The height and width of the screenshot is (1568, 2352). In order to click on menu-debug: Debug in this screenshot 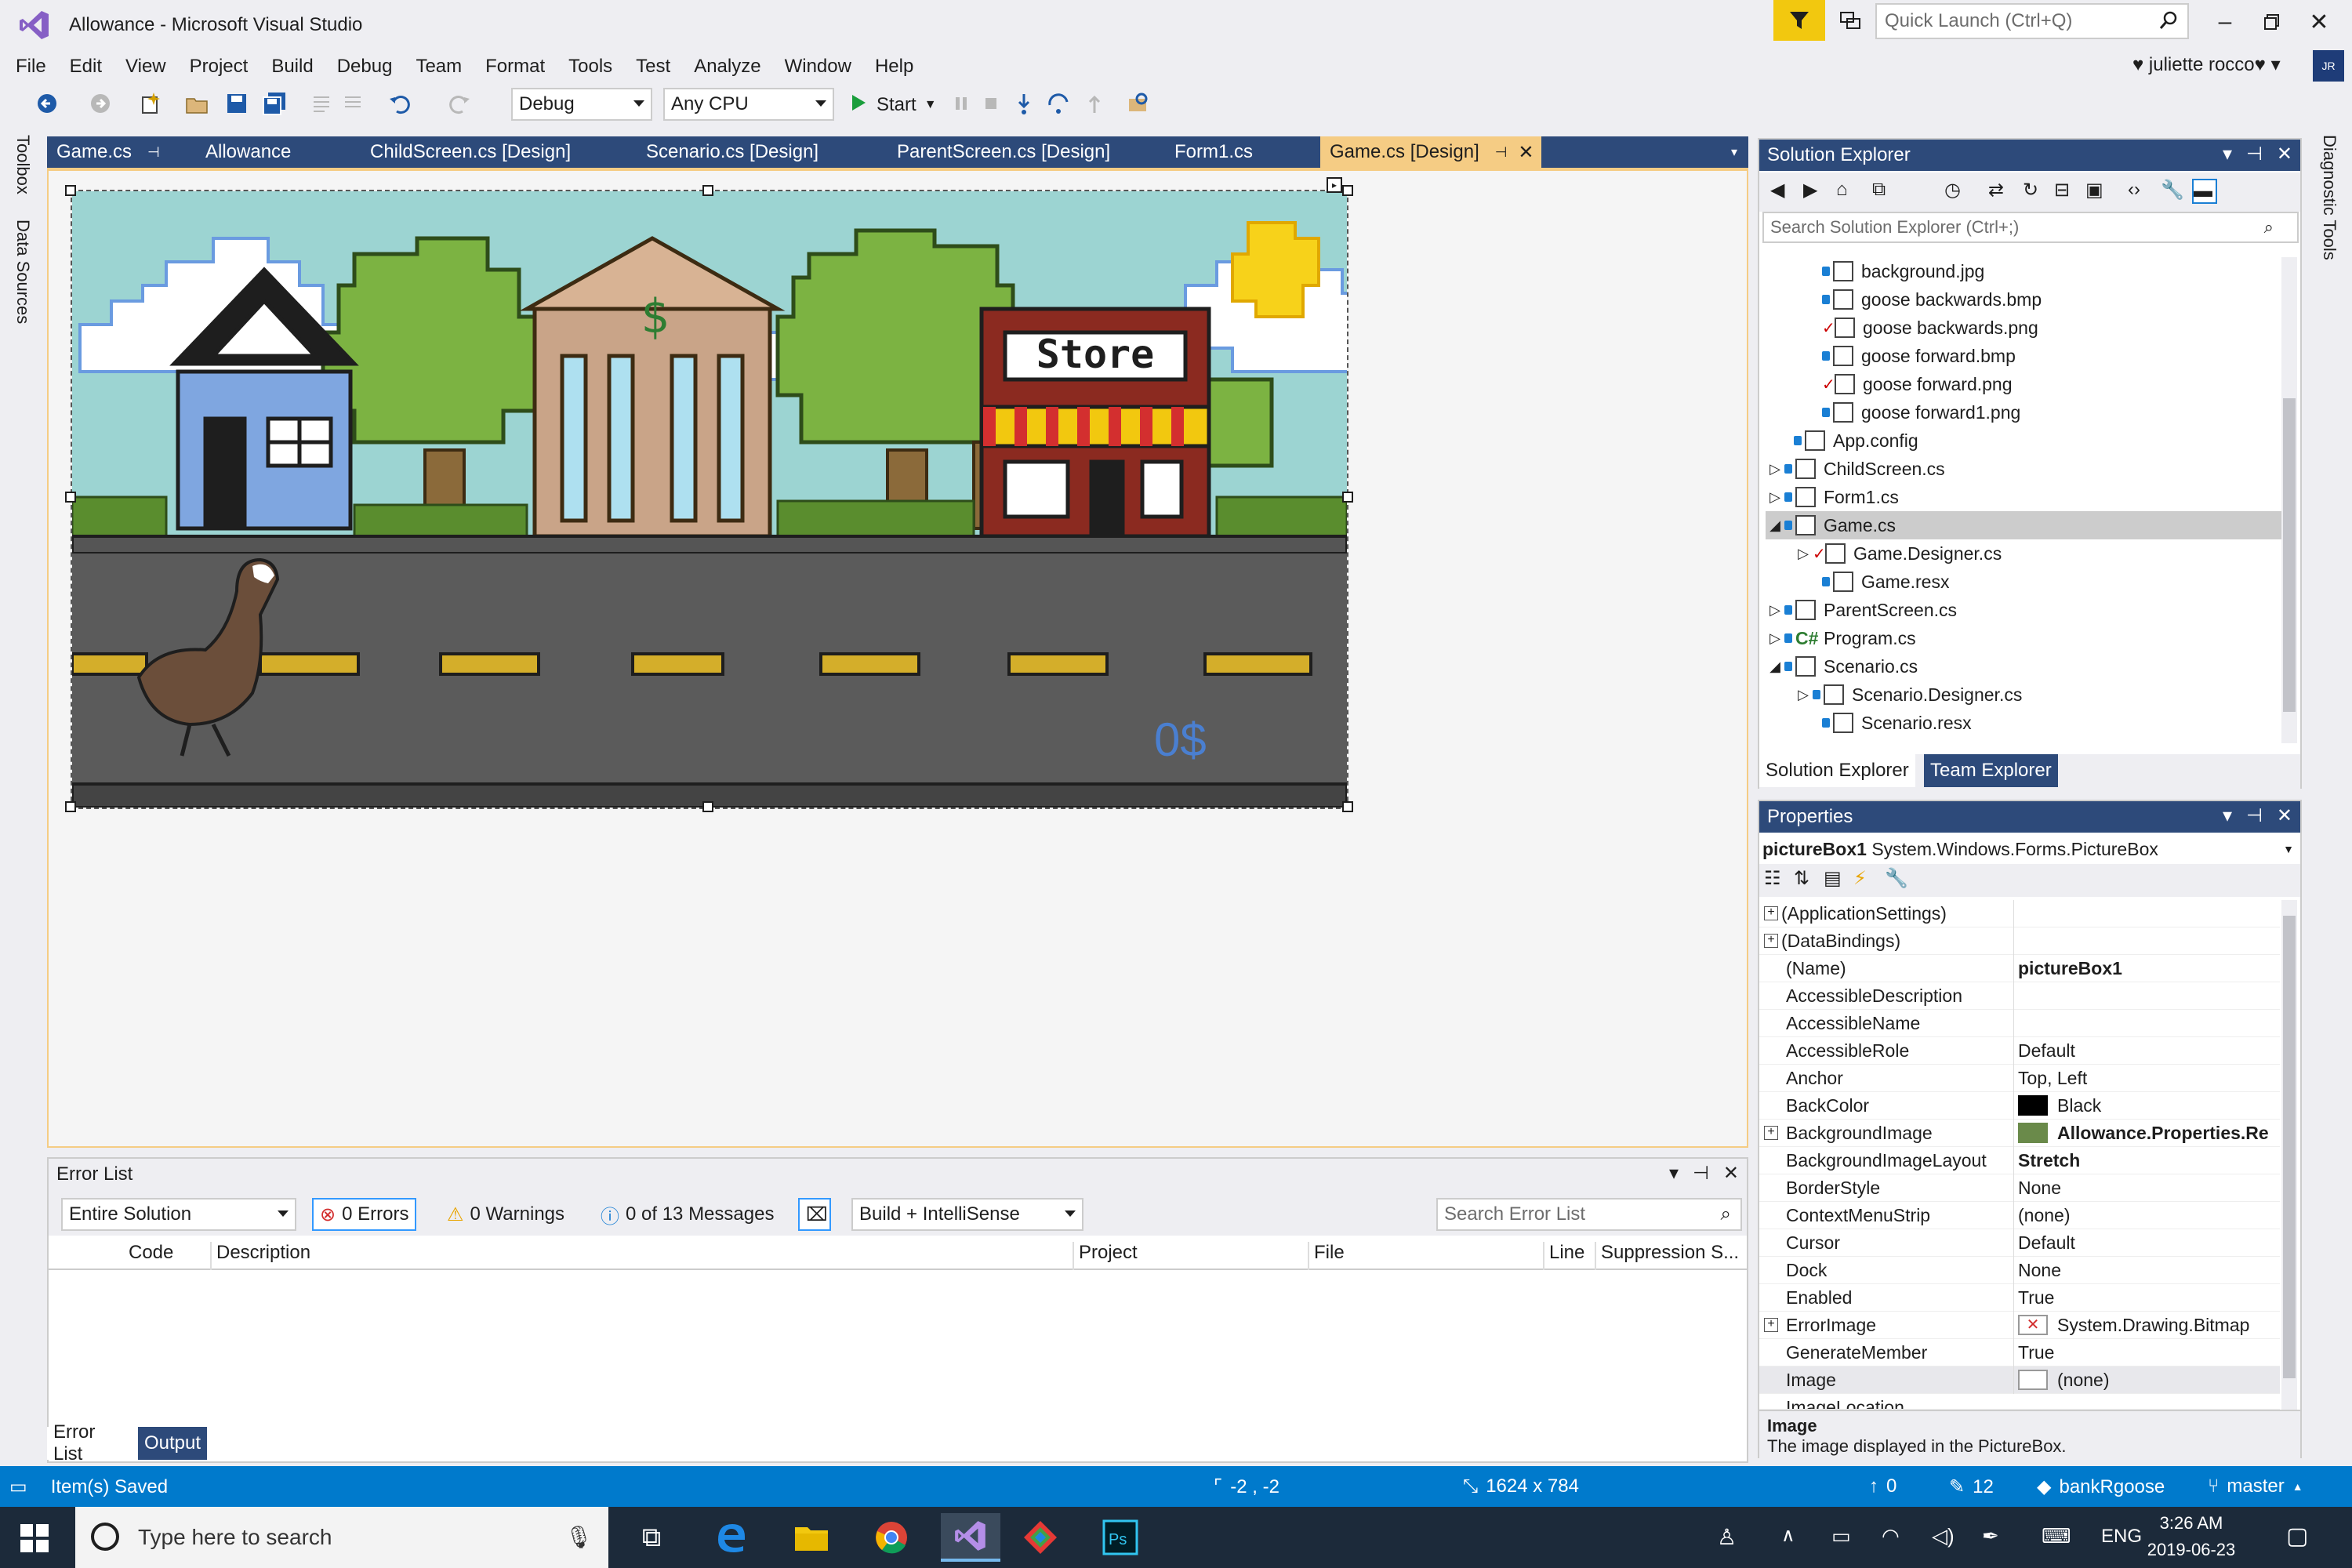, I will do `click(373, 67)`.